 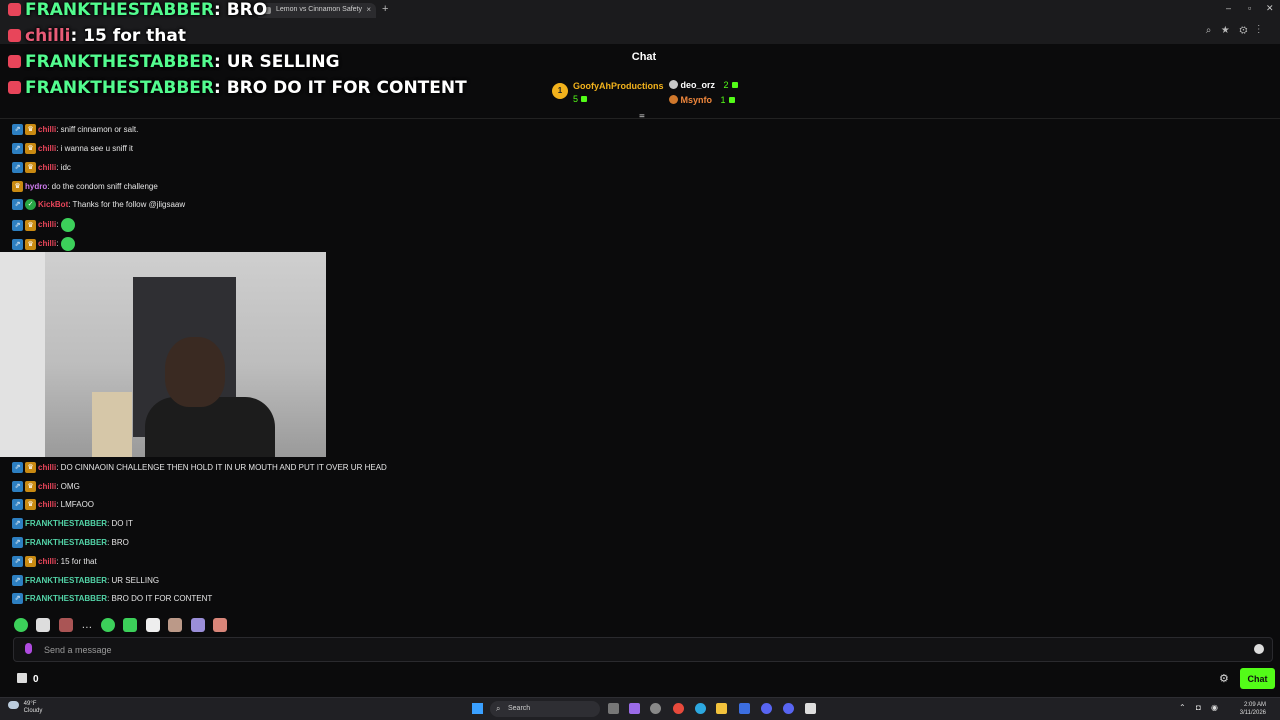 I want to click on search-placeholder: Search, so click(x=519, y=708).